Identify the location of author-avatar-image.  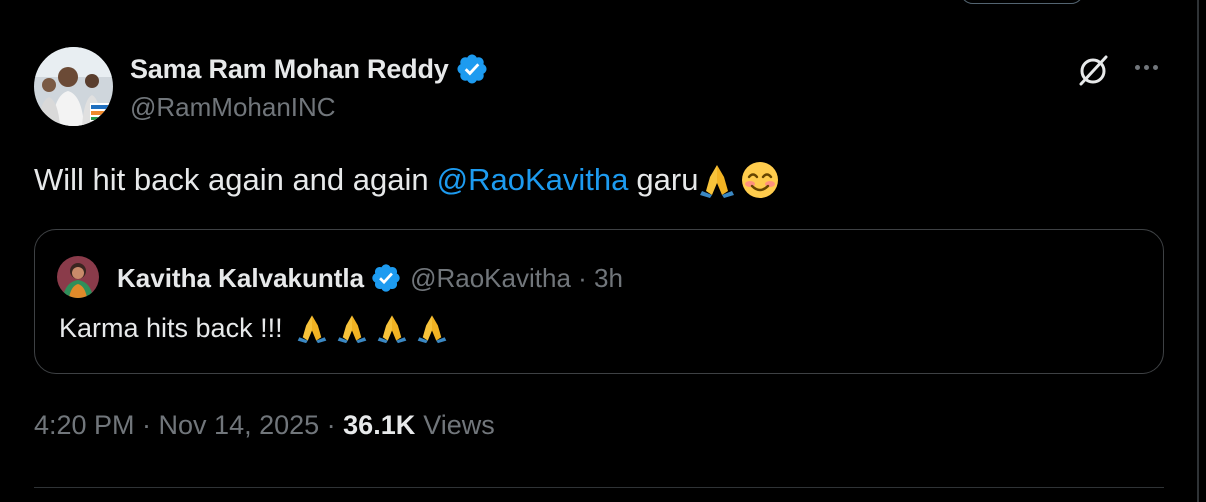
(73, 86).